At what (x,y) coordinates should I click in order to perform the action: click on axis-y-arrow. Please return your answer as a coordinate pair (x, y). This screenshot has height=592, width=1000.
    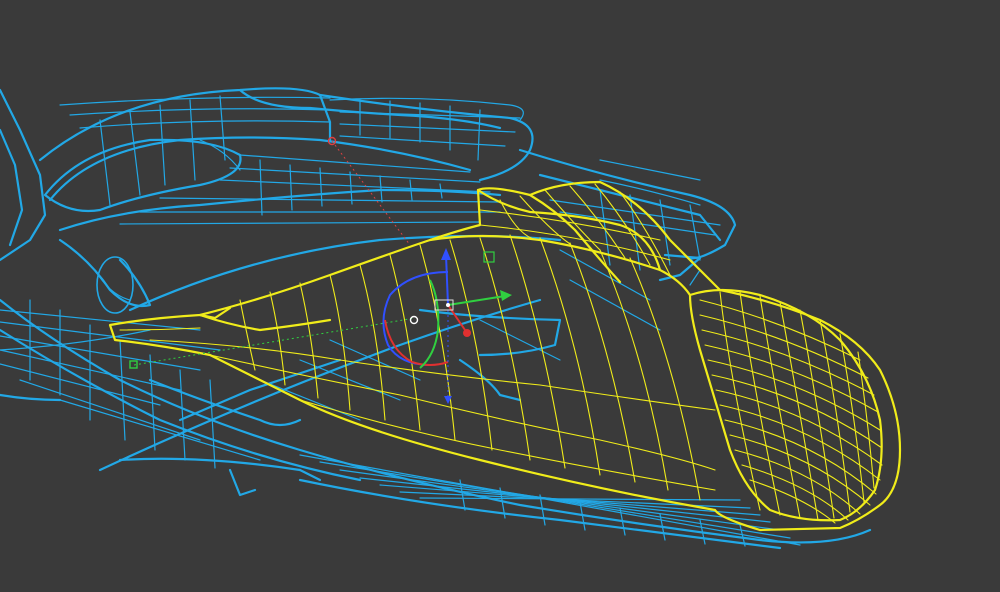
    Looking at the image, I should click on (476, 300).